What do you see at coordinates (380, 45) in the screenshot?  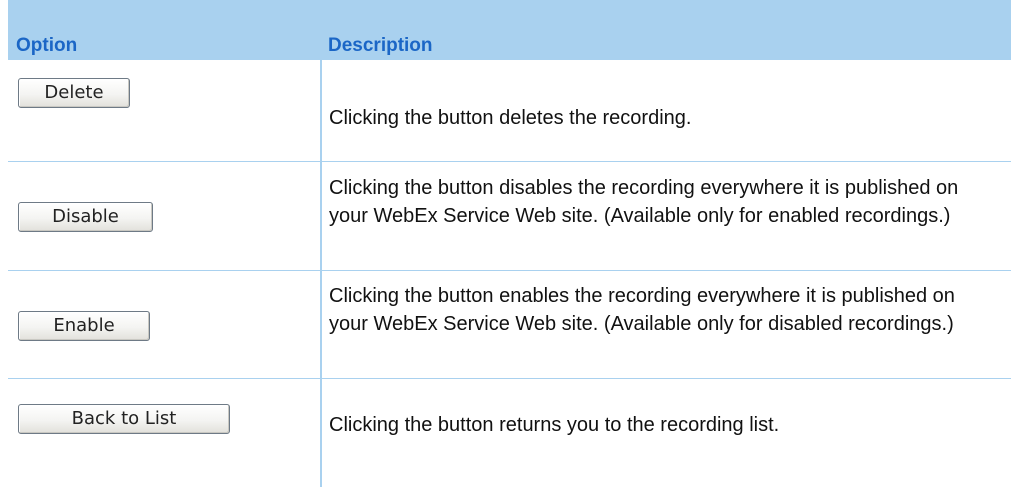 I see `description-column-header: Description` at bounding box center [380, 45].